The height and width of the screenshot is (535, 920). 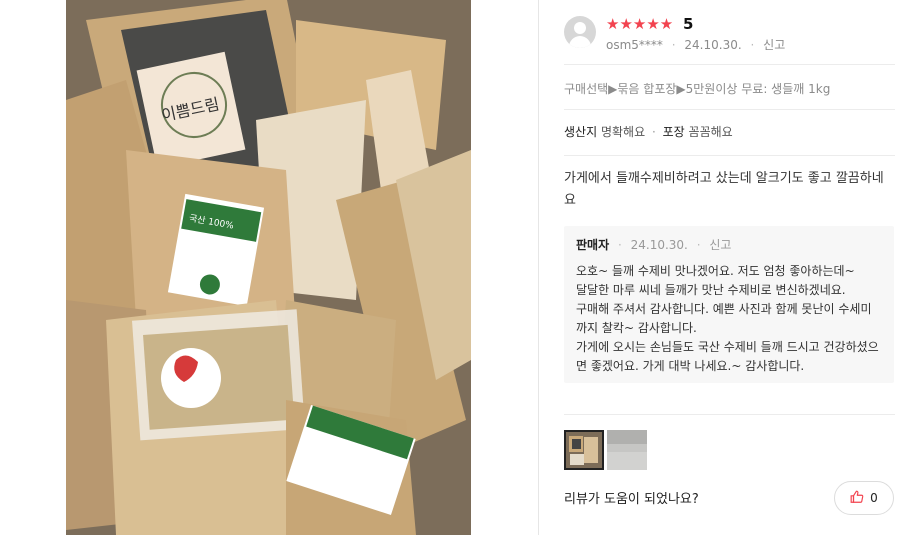 What do you see at coordinates (627, 450) in the screenshot?
I see `thumbnail` at bounding box center [627, 450].